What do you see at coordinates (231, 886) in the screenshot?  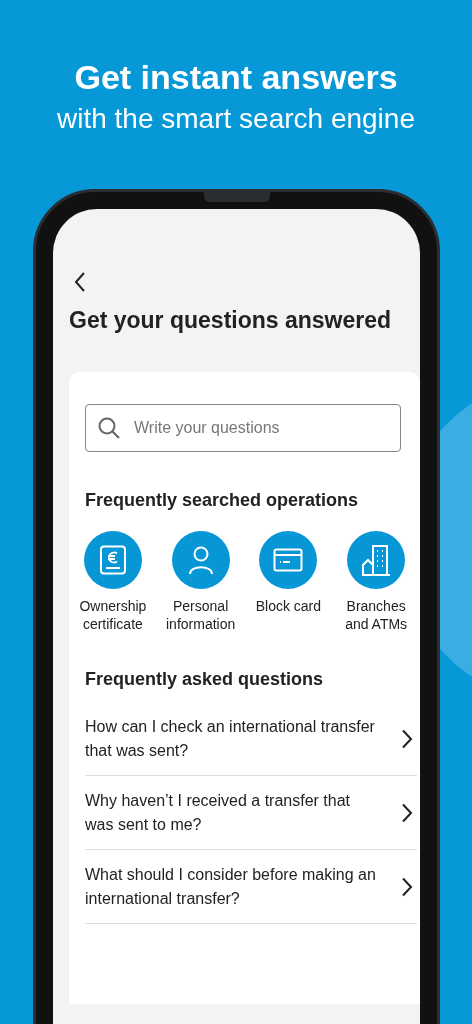 I see `question-text: What should I consider before making an international transfer?` at bounding box center [231, 886].